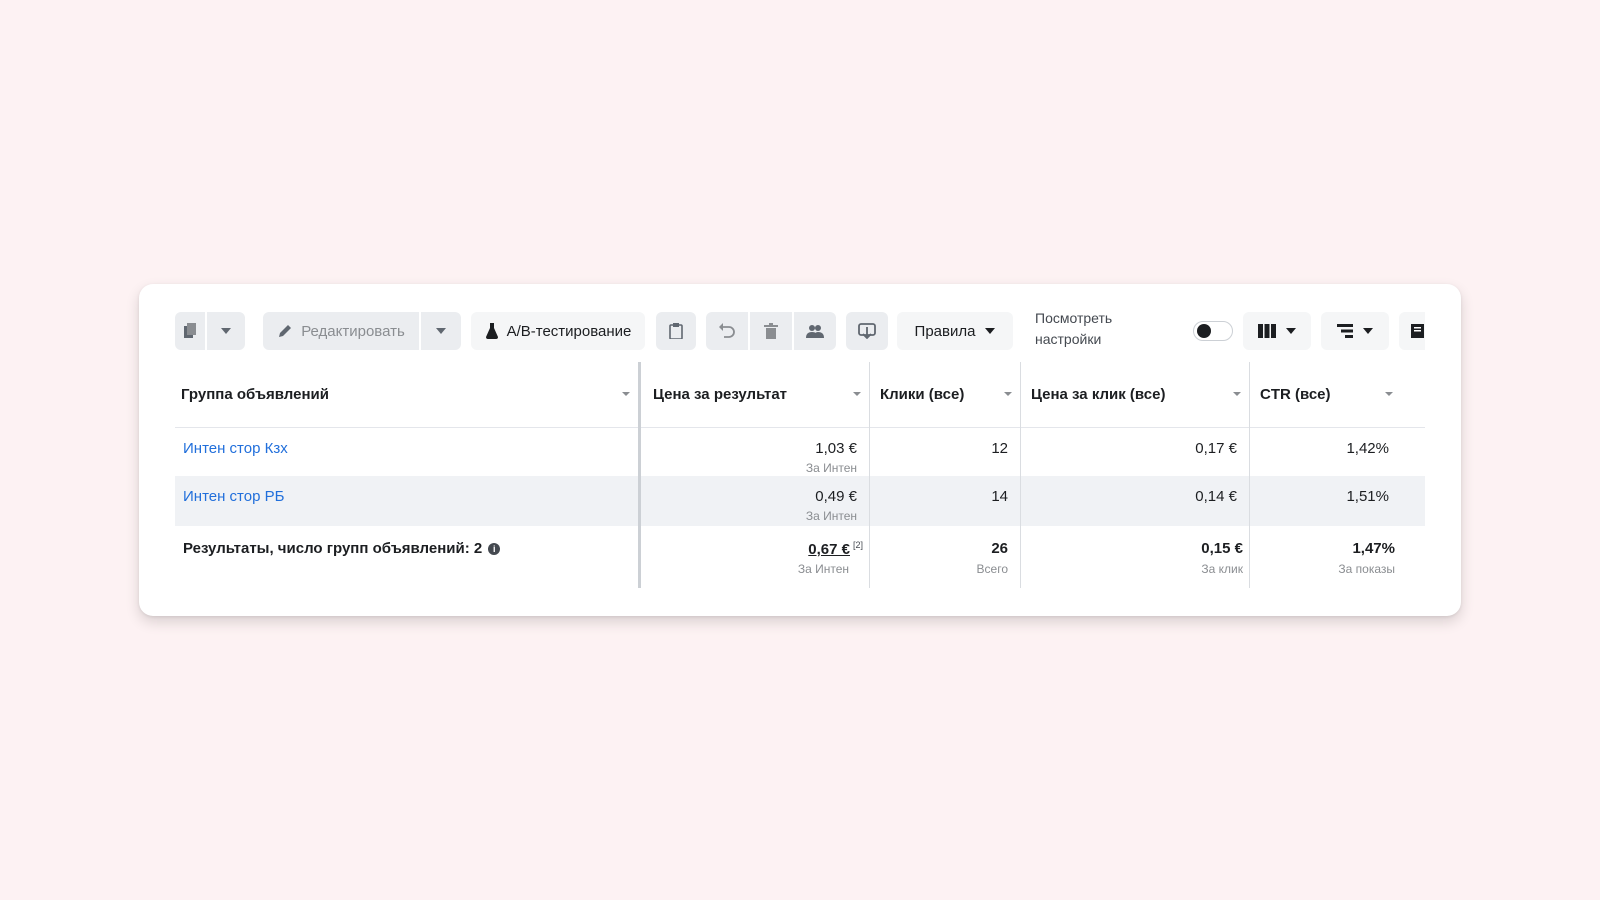 The image size is (1600, 900). I want to click on cell-total-cost-per-result: 0,67 € [2] За Интен, so click(755, 557).